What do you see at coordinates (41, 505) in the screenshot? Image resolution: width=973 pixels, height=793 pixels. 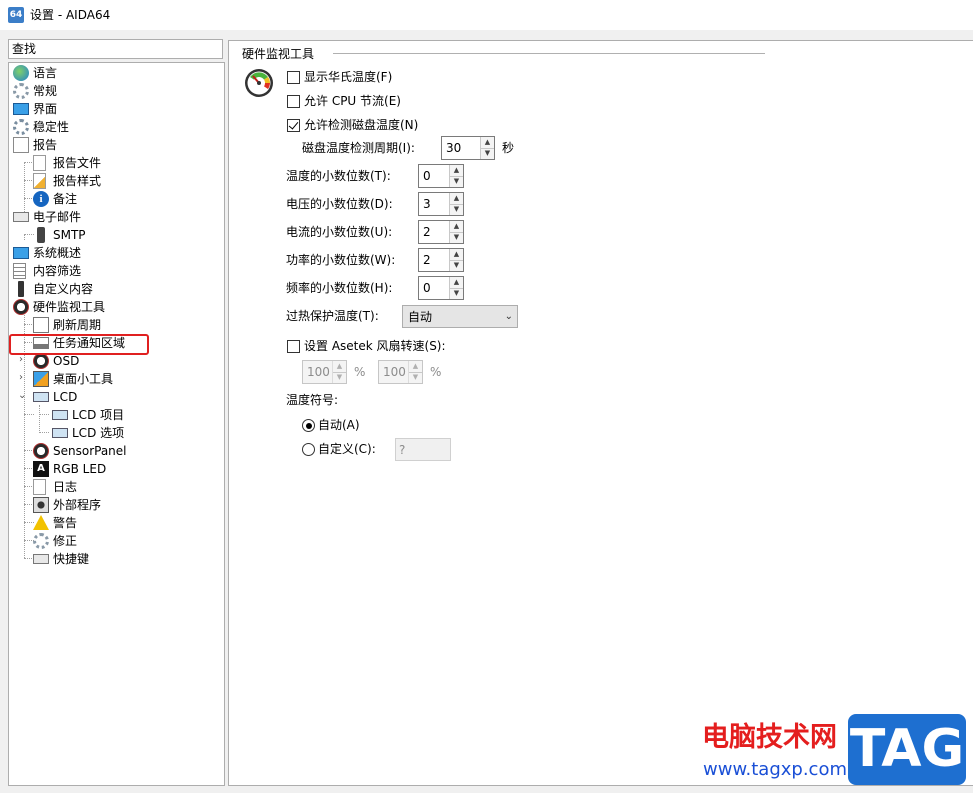 I see `program-icon` at bounding box center [41, 505].